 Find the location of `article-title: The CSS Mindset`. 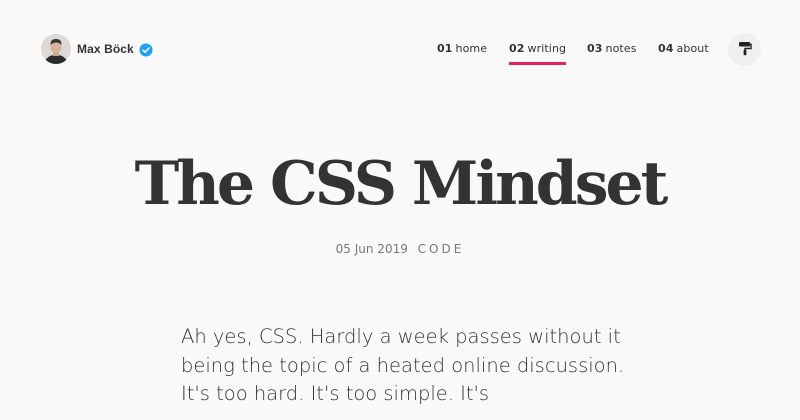

article-title: The CSS Mindset is located at coordinates (401, 184).